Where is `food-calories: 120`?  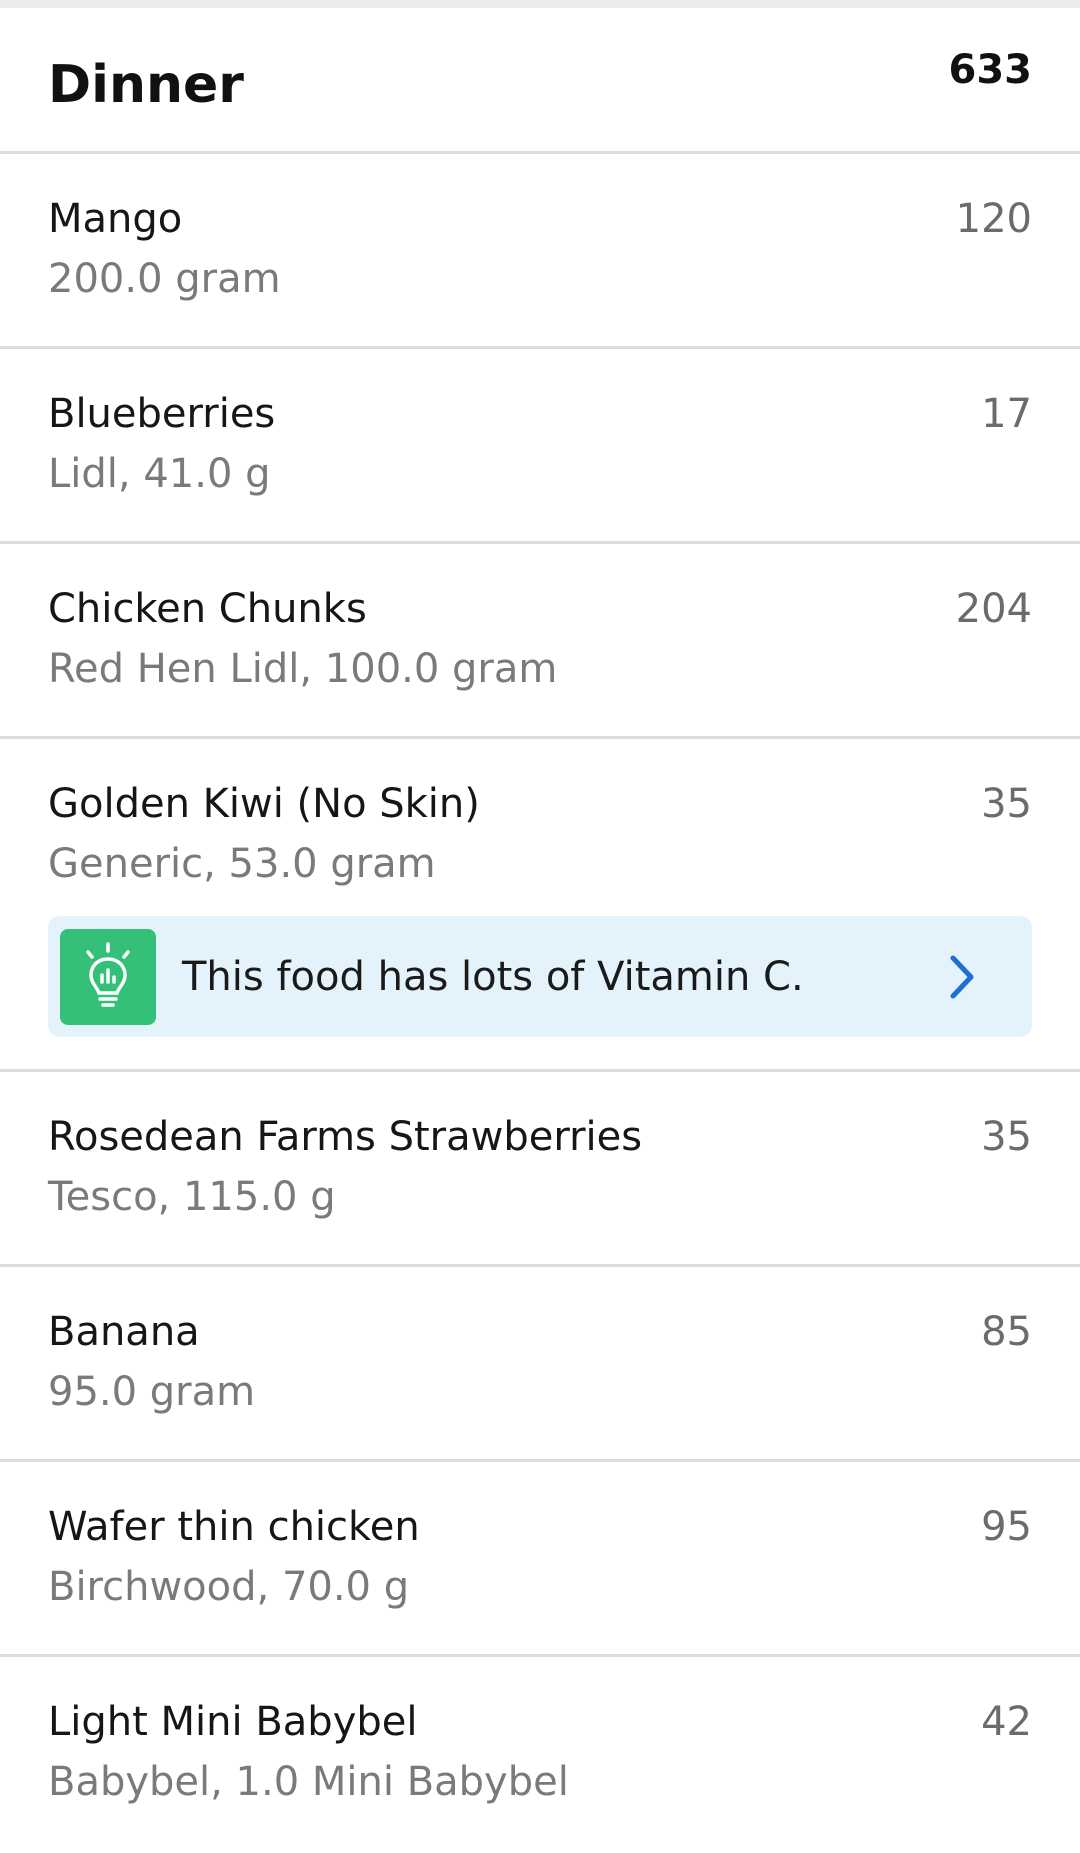 food-calories: 120 is located at coordinates (993, 219).